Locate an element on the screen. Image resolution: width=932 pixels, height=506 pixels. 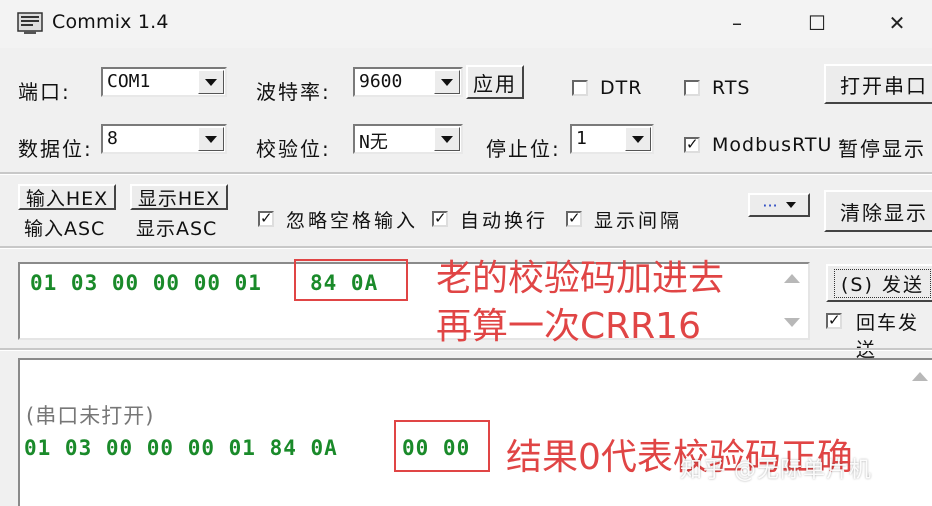
watermark-text: 知乎 @无际单片机 is located at coordinates (776, 470).